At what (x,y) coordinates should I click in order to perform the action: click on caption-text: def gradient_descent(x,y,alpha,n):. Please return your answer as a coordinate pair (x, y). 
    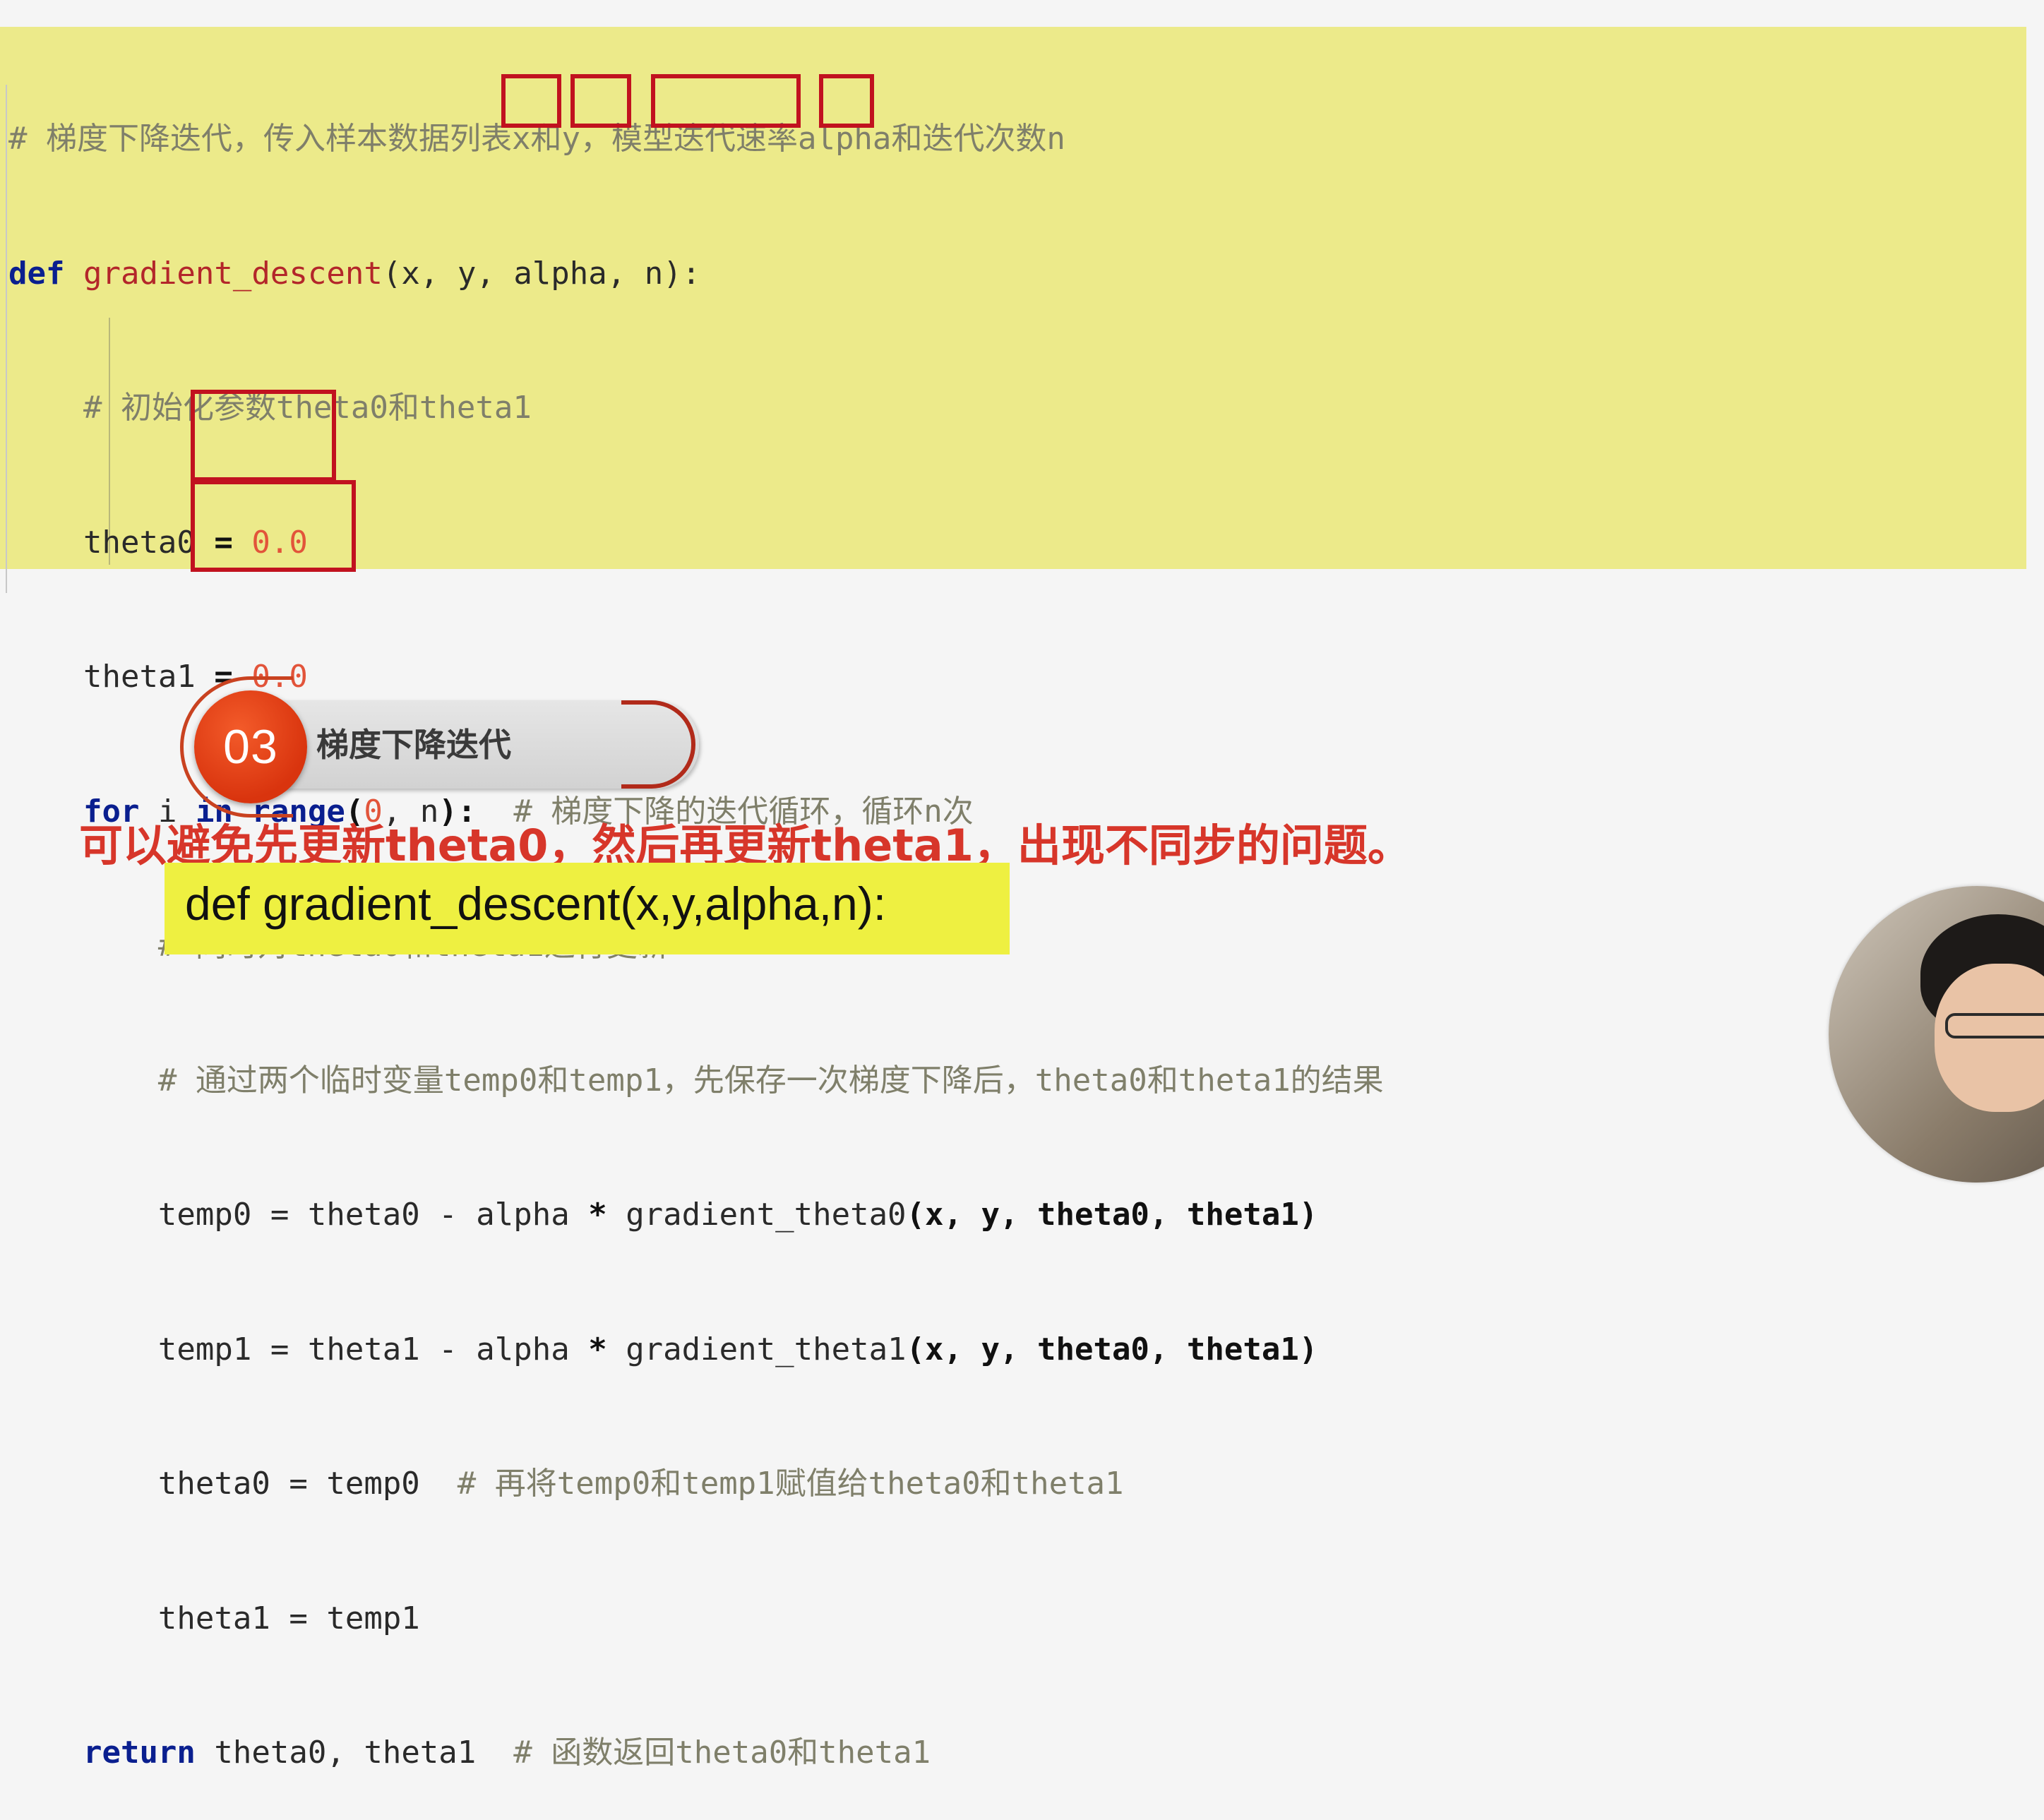
    Looking at the image, I should click on (536, 904).